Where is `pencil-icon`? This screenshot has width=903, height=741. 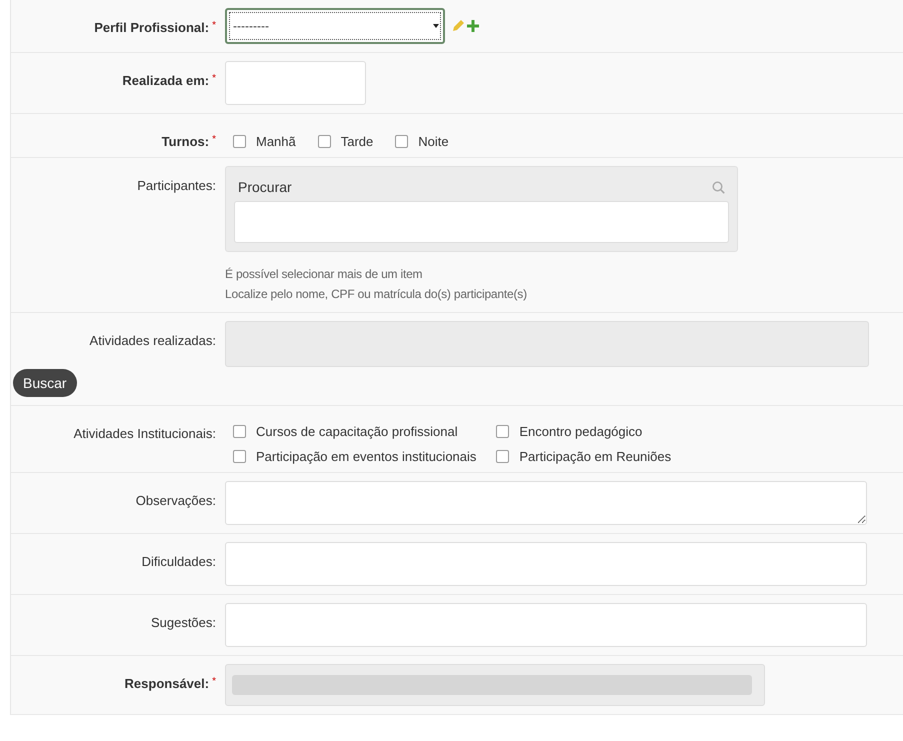 pencil-icon is located at coordinates (458, 26).